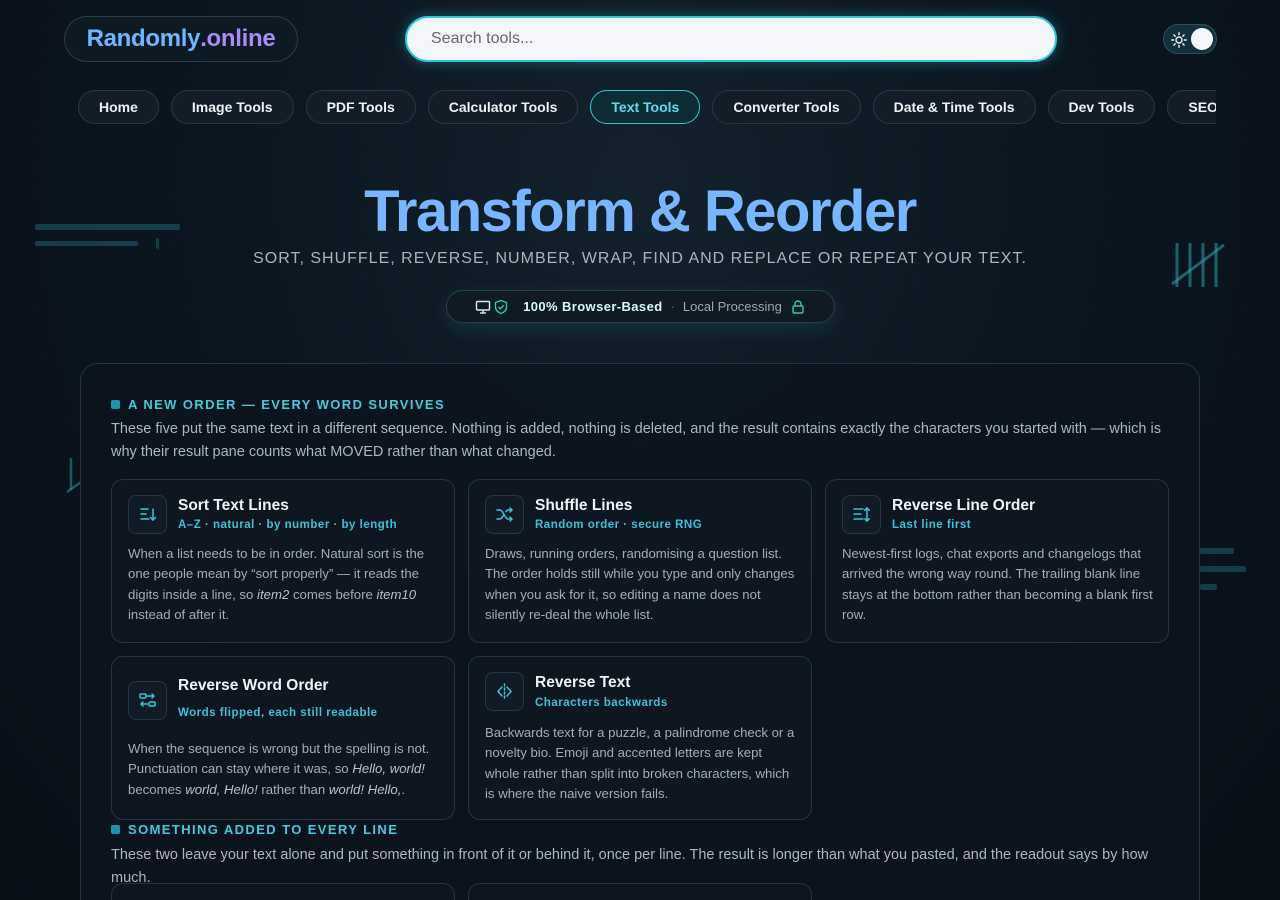 The width and height of the screenshot is (1280, 900). Describe the element at coordinates (233, 505) in the screenshot. I see `tool-card-title: Sort Text Lines` at that location.